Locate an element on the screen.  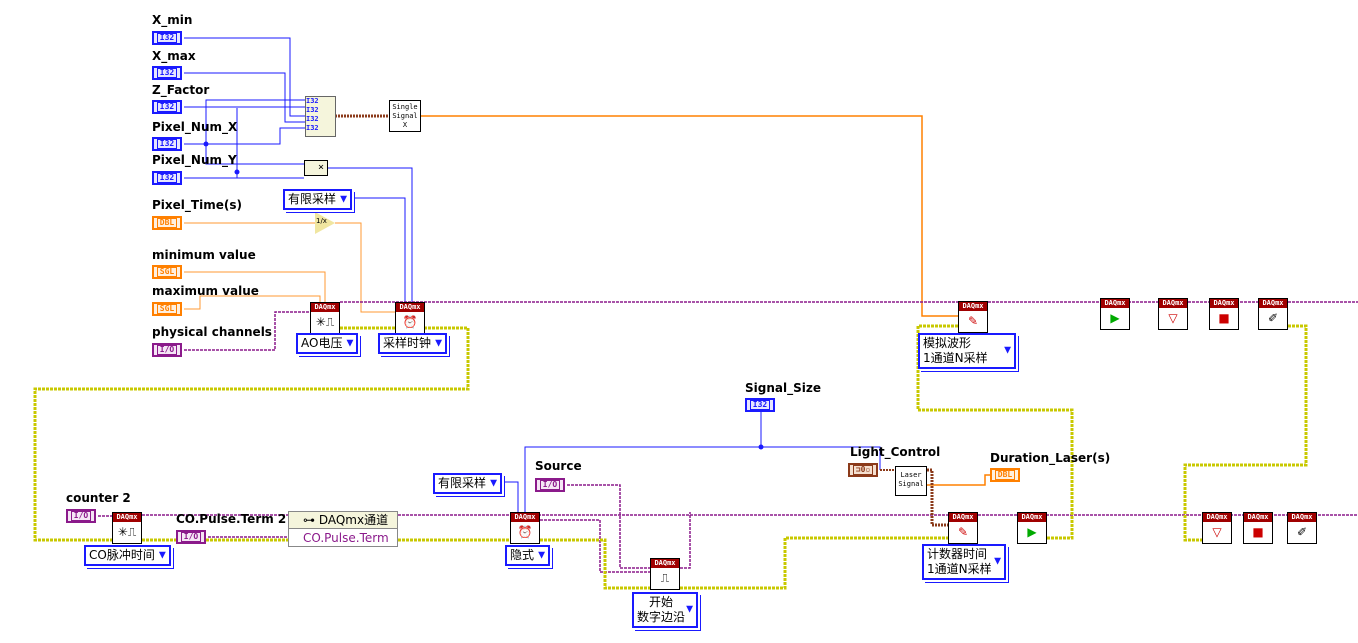
daqmx-wait-co: DAQmx ▽ is located at coordinates (1217, 528).